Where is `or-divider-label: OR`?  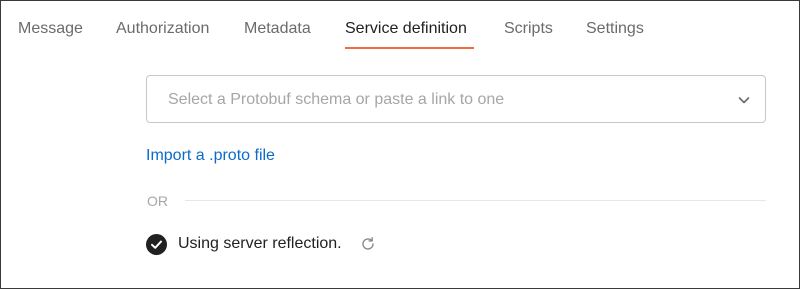 or-divider-label: OR is located at coordinates (157, 201).